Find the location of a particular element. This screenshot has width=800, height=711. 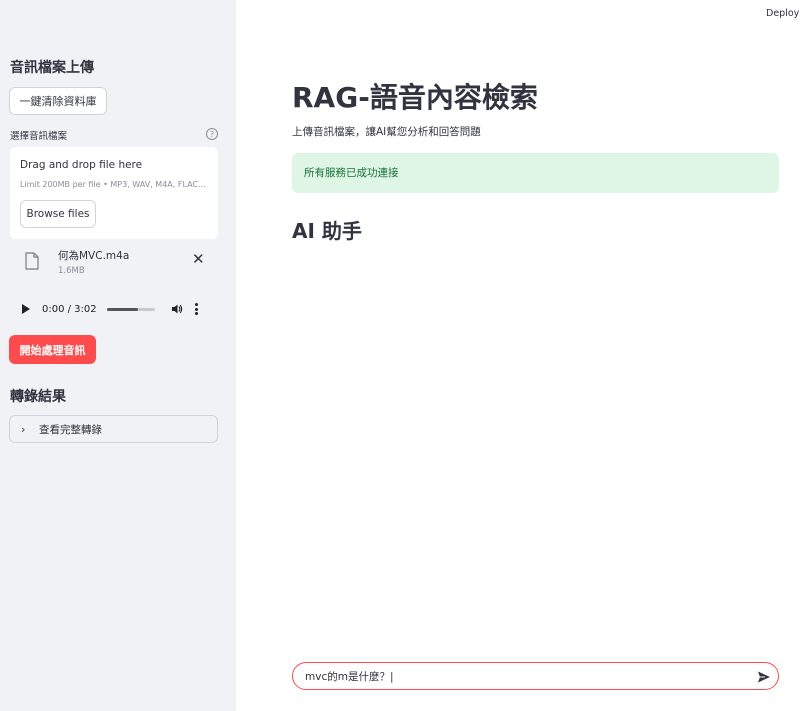

file-uploader-label: 選擇音訊檔案 is located at coordinates (39, 136).